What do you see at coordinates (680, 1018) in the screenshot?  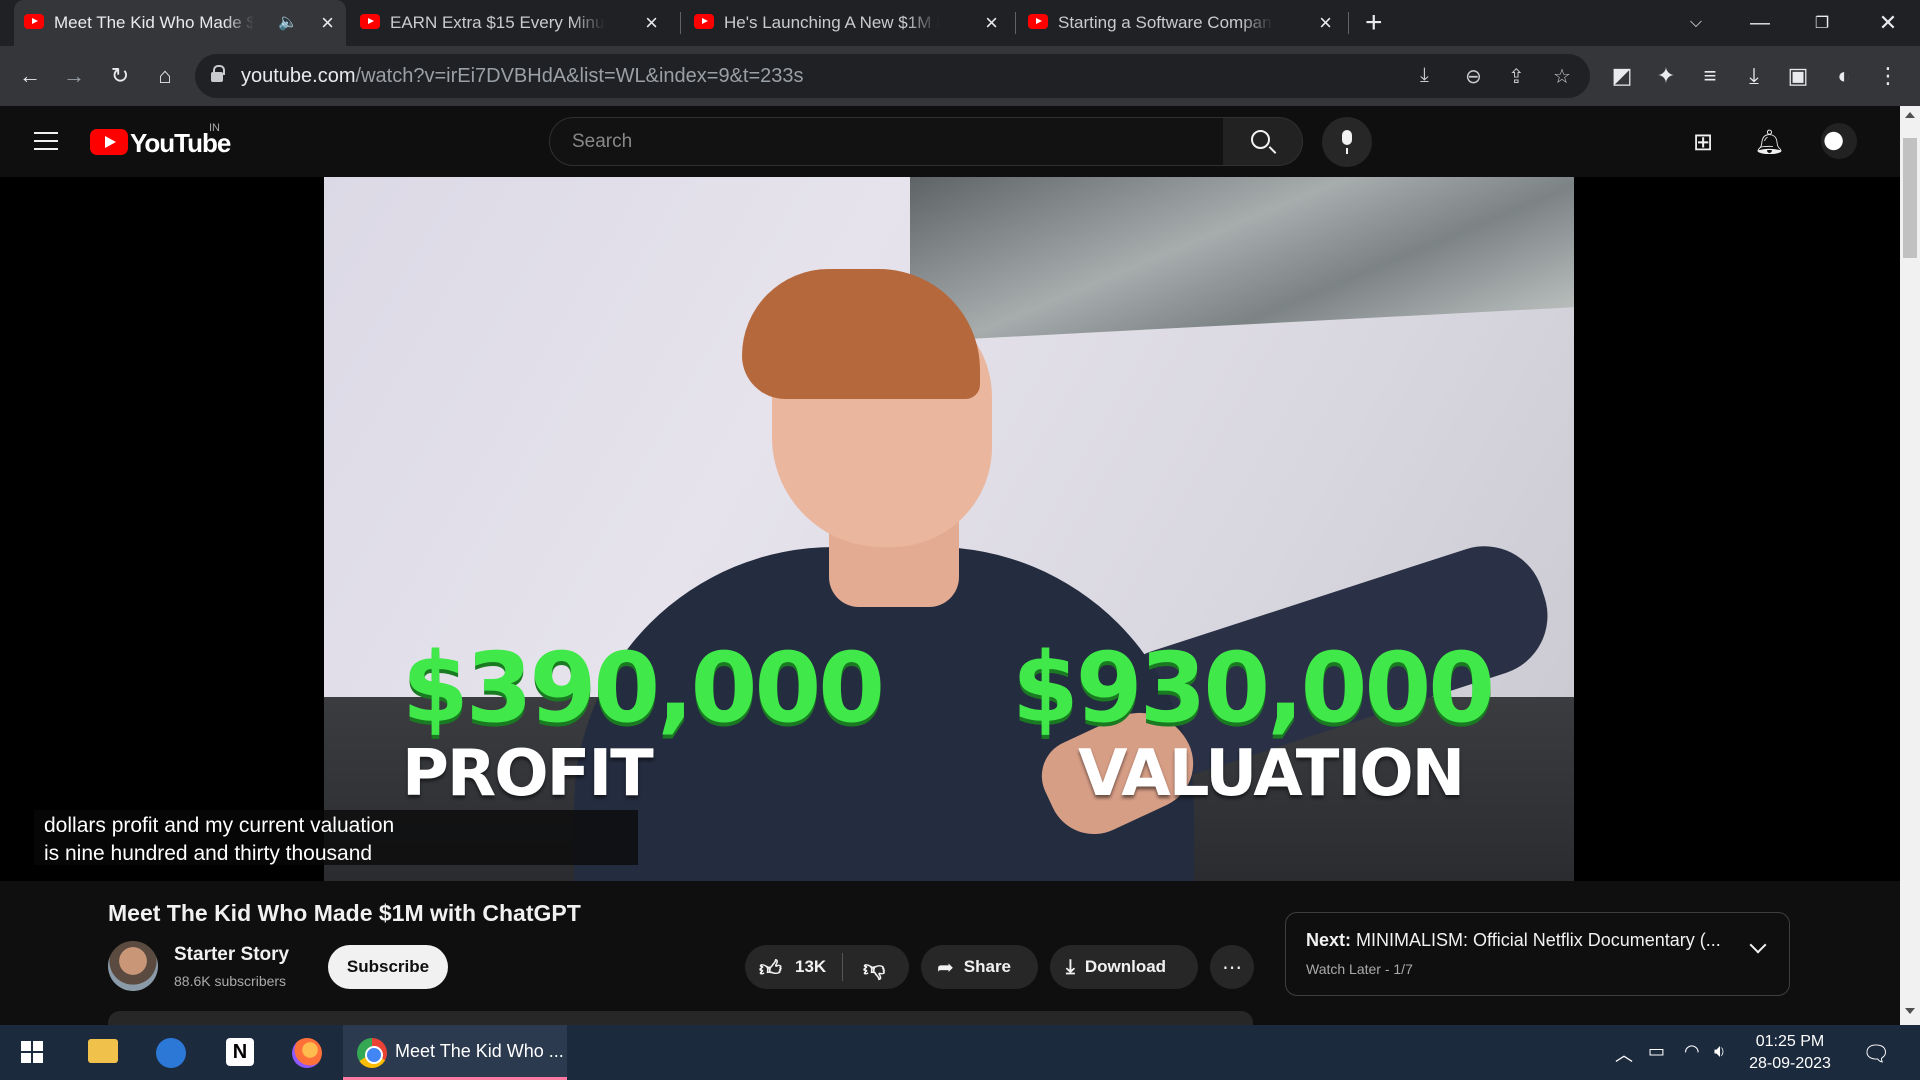 I see `description-box` at bounding box center [680, 1018].